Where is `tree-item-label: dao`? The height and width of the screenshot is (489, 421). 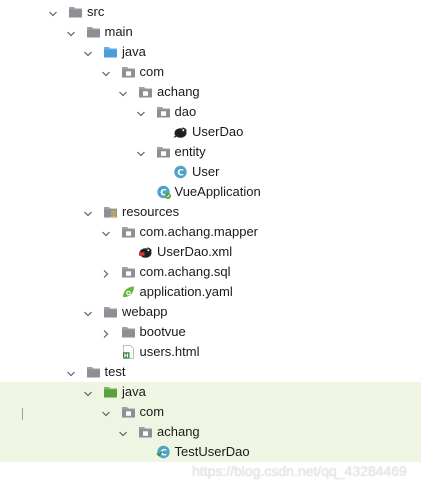
tree-item-label: dao is located at coordinates (185, 111).